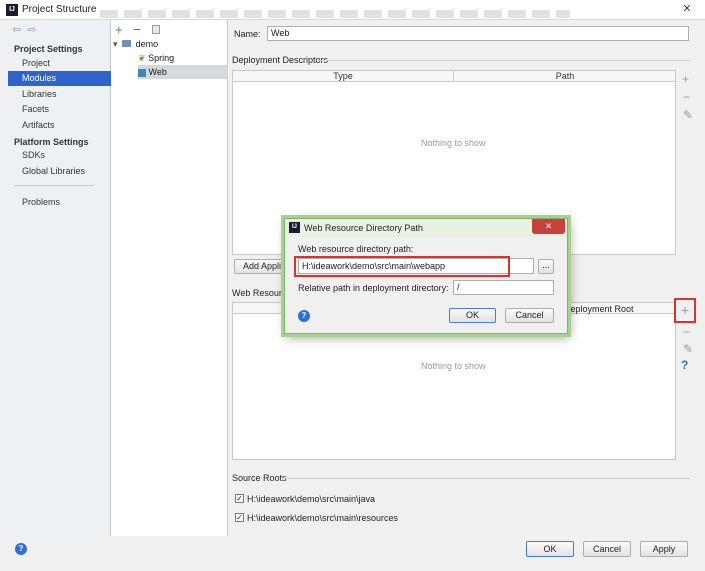 The height and width of the screenshot is (571, 705). I want to click on nav-back-forward-icons: ⇦⇨, so click(27, 29).